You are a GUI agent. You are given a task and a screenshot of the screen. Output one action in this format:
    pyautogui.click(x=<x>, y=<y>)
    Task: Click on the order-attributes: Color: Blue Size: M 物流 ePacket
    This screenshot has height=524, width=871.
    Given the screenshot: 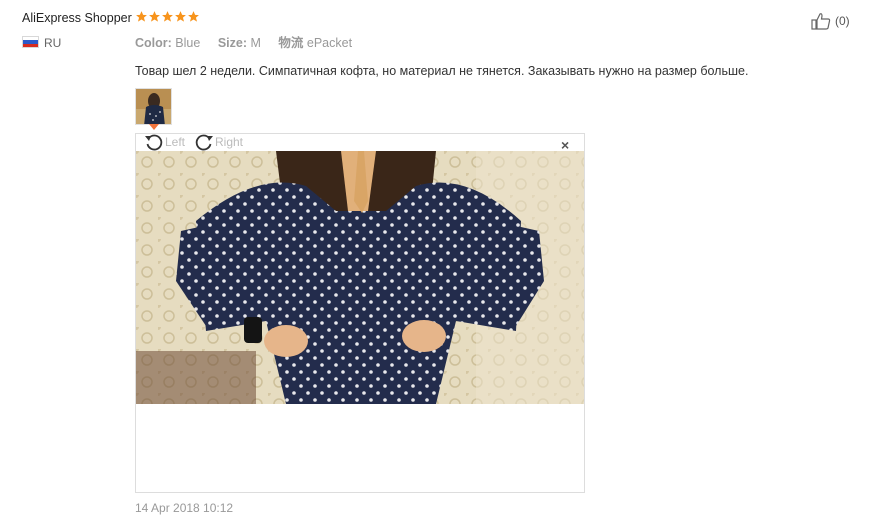 What is the action you would take?
    pyautogui.click(x=250, y=41)
    